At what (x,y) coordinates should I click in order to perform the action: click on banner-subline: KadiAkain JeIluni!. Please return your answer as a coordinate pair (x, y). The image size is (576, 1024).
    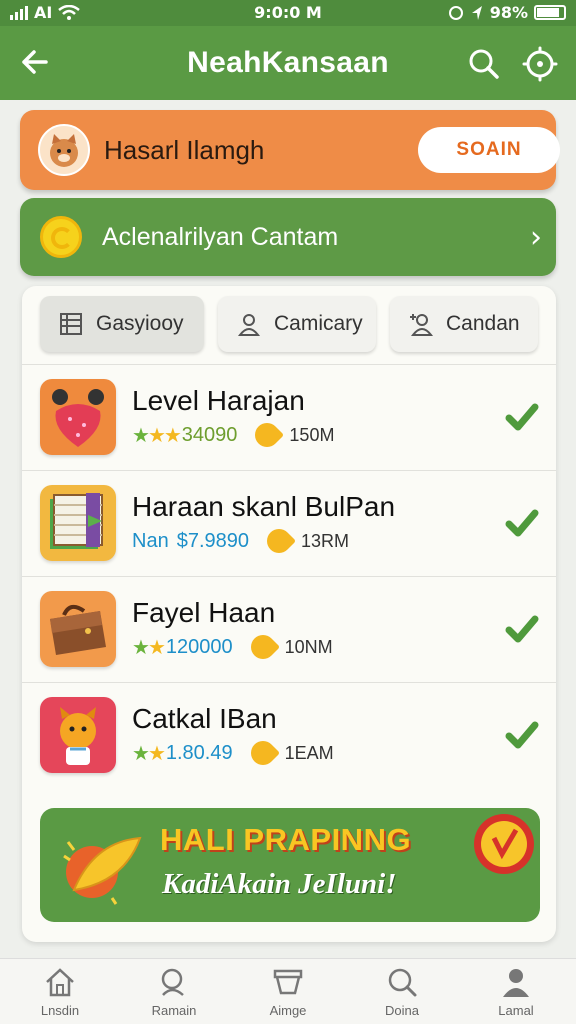
    Looking at the image, I should click on (279, 884).